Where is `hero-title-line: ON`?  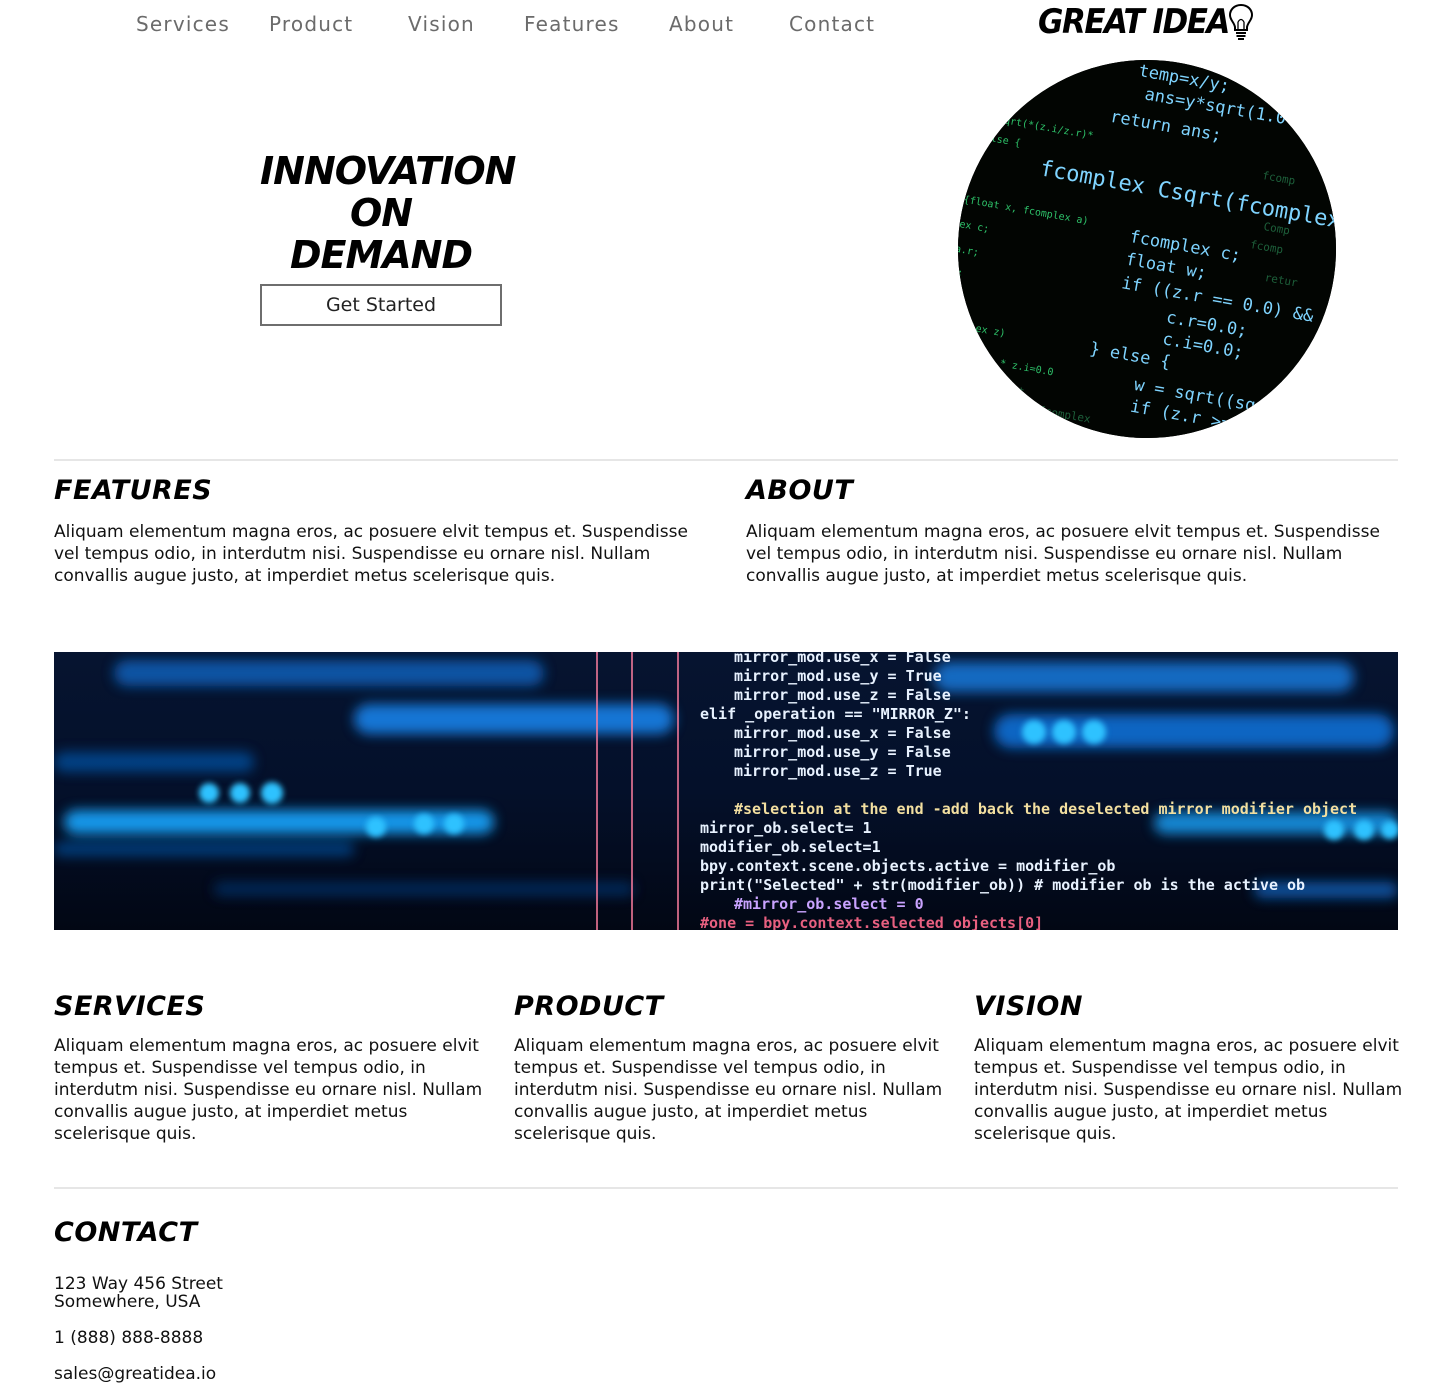 hero-title-line: ON is located at coordinates (381, 213).